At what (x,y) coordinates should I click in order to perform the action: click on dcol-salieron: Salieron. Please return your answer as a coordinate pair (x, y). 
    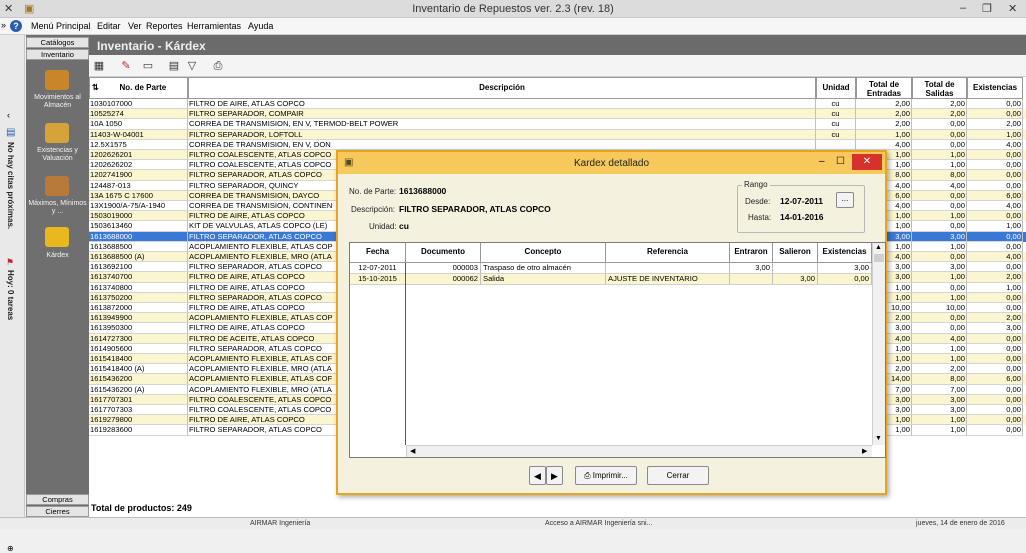
    Looking at the image, I should click on (795, 253).